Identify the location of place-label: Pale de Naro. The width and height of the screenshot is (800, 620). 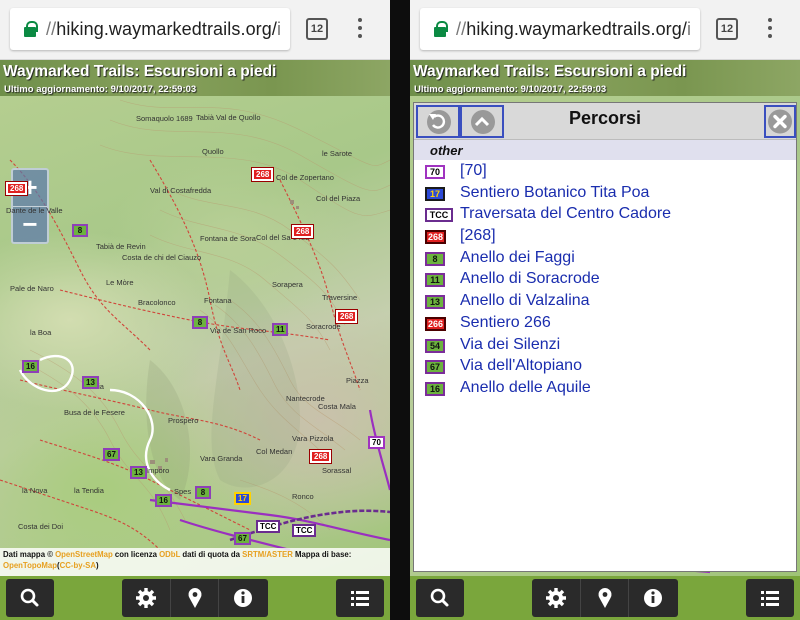
(32, 288).